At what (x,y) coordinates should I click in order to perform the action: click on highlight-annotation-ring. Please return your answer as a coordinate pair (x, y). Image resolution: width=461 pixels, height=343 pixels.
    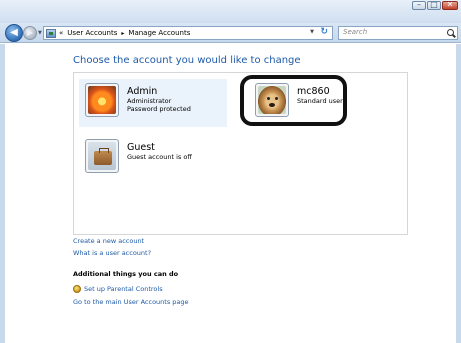
    Looking at the image, I should click on (293, 100).